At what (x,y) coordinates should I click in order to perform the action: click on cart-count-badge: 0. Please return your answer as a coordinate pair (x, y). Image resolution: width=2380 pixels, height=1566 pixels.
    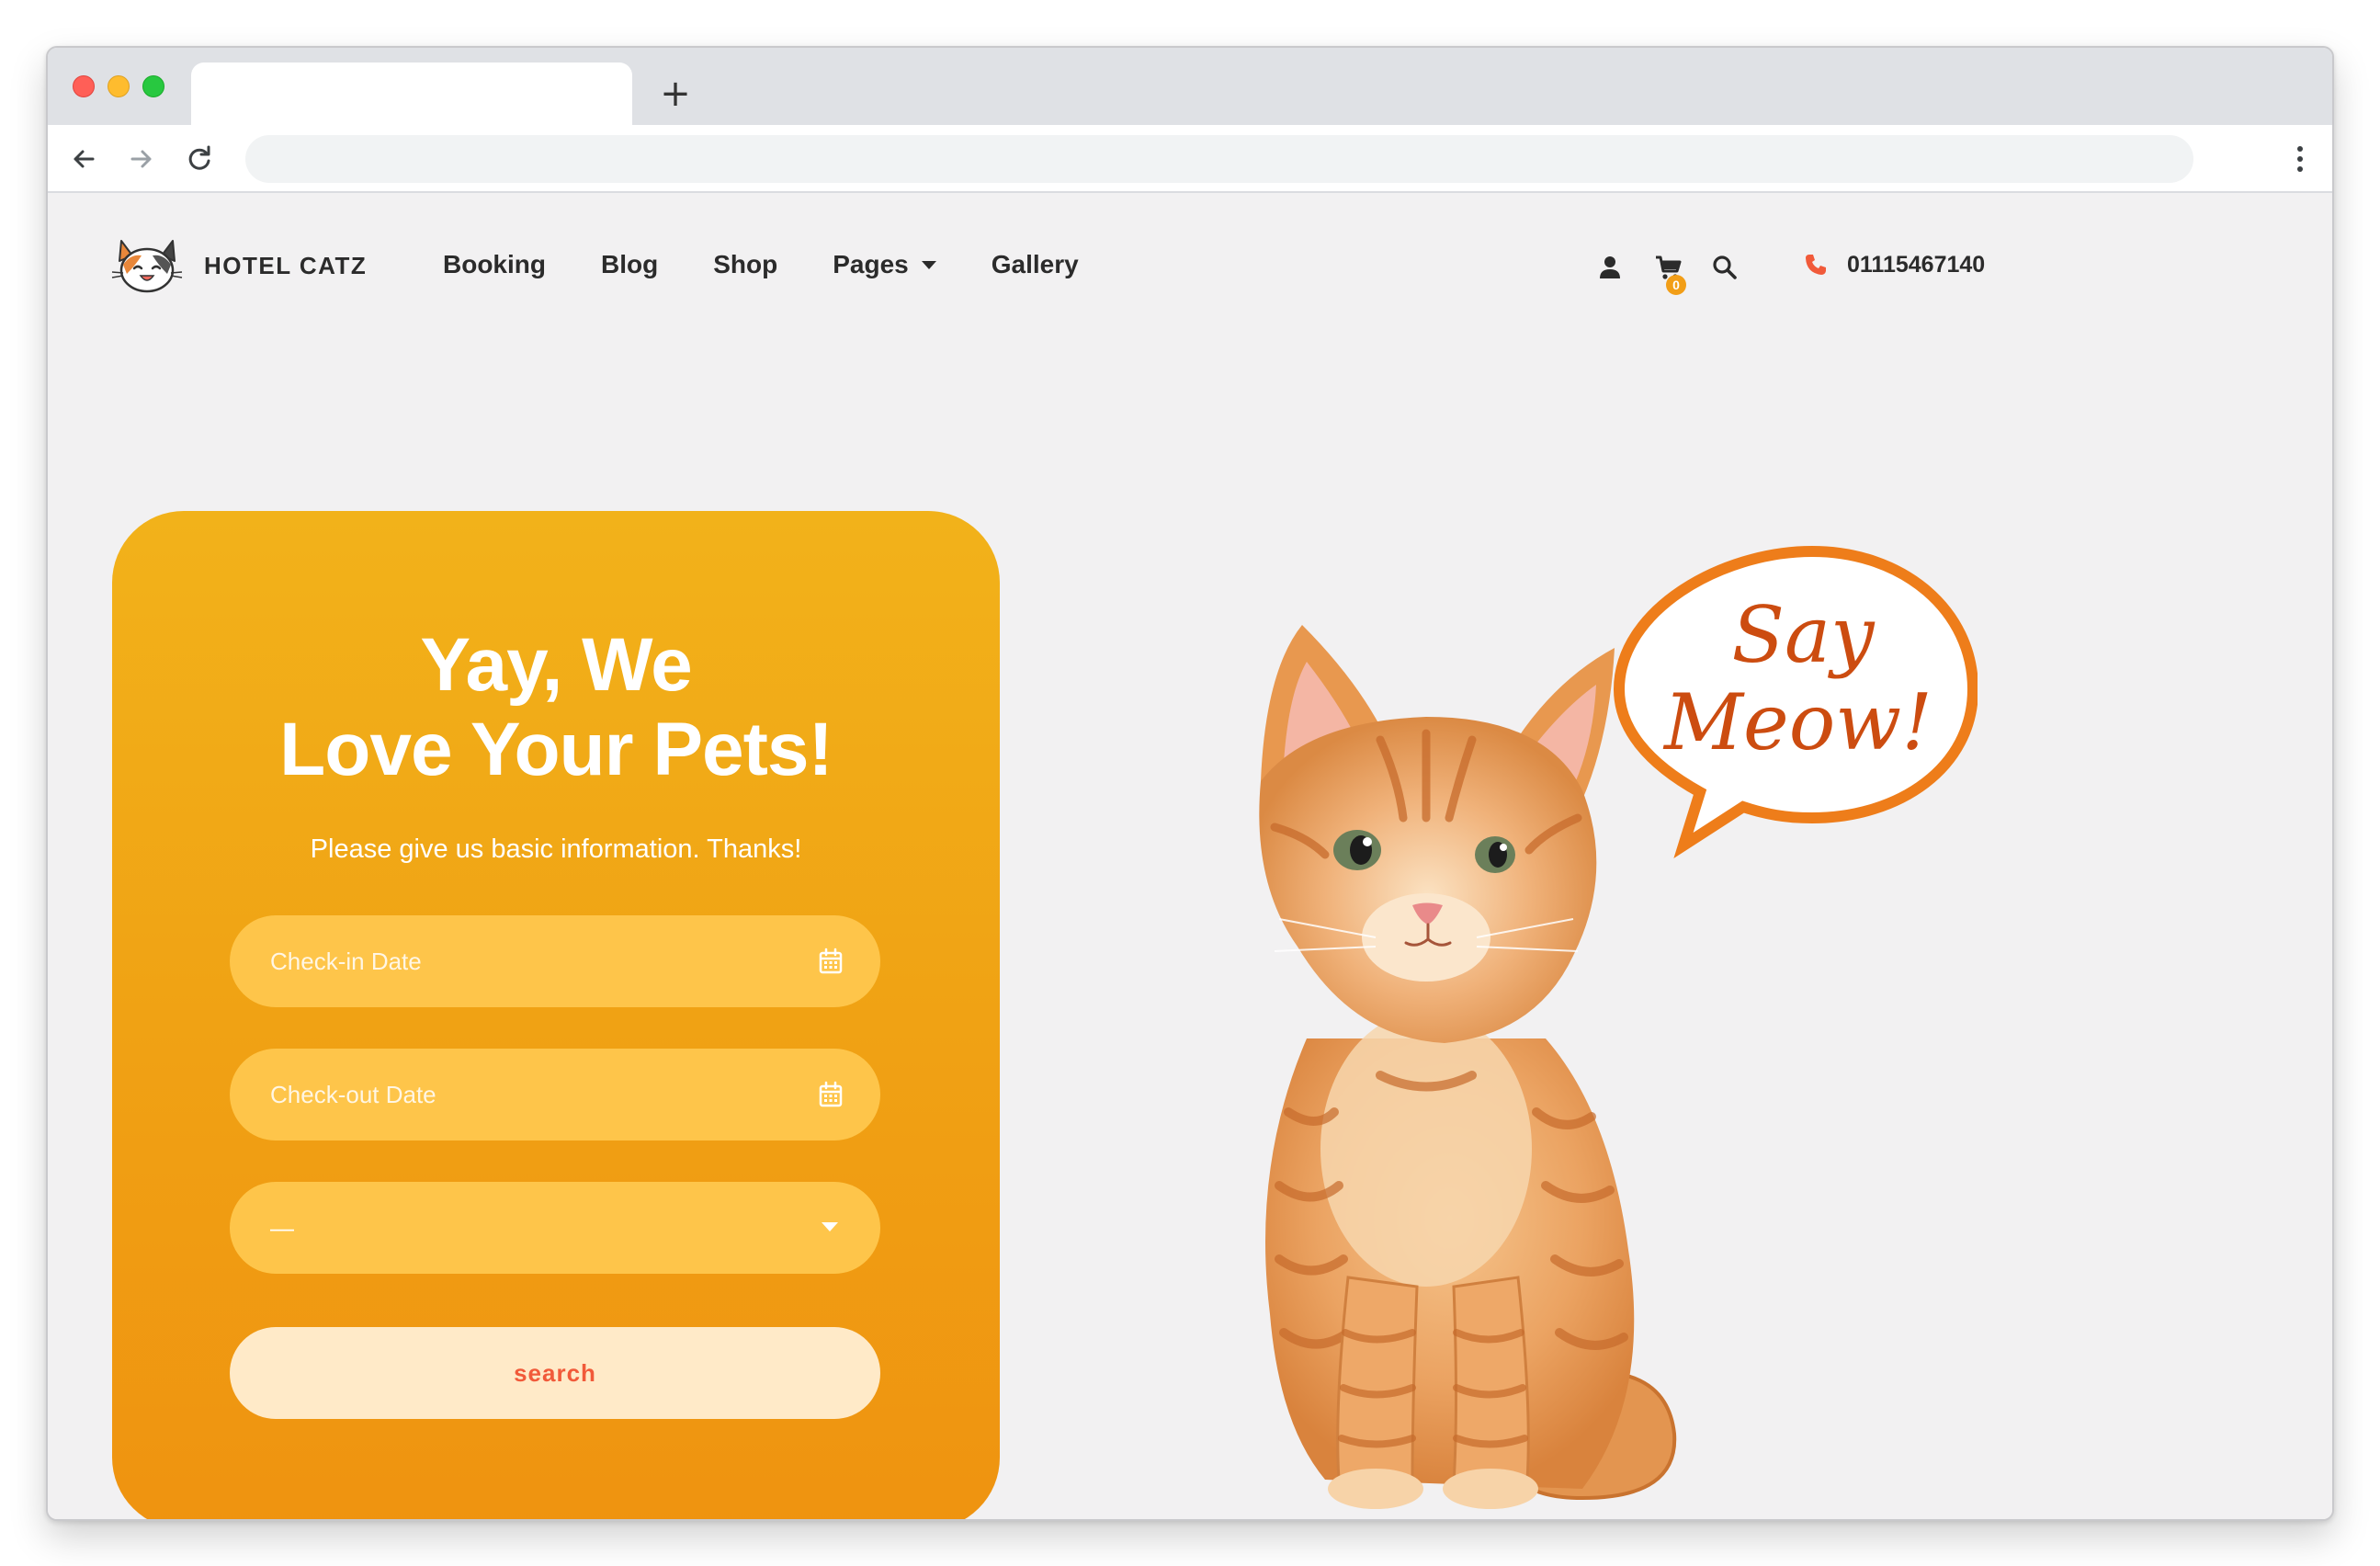
    Looking at the image, I should click on (1676, 285).